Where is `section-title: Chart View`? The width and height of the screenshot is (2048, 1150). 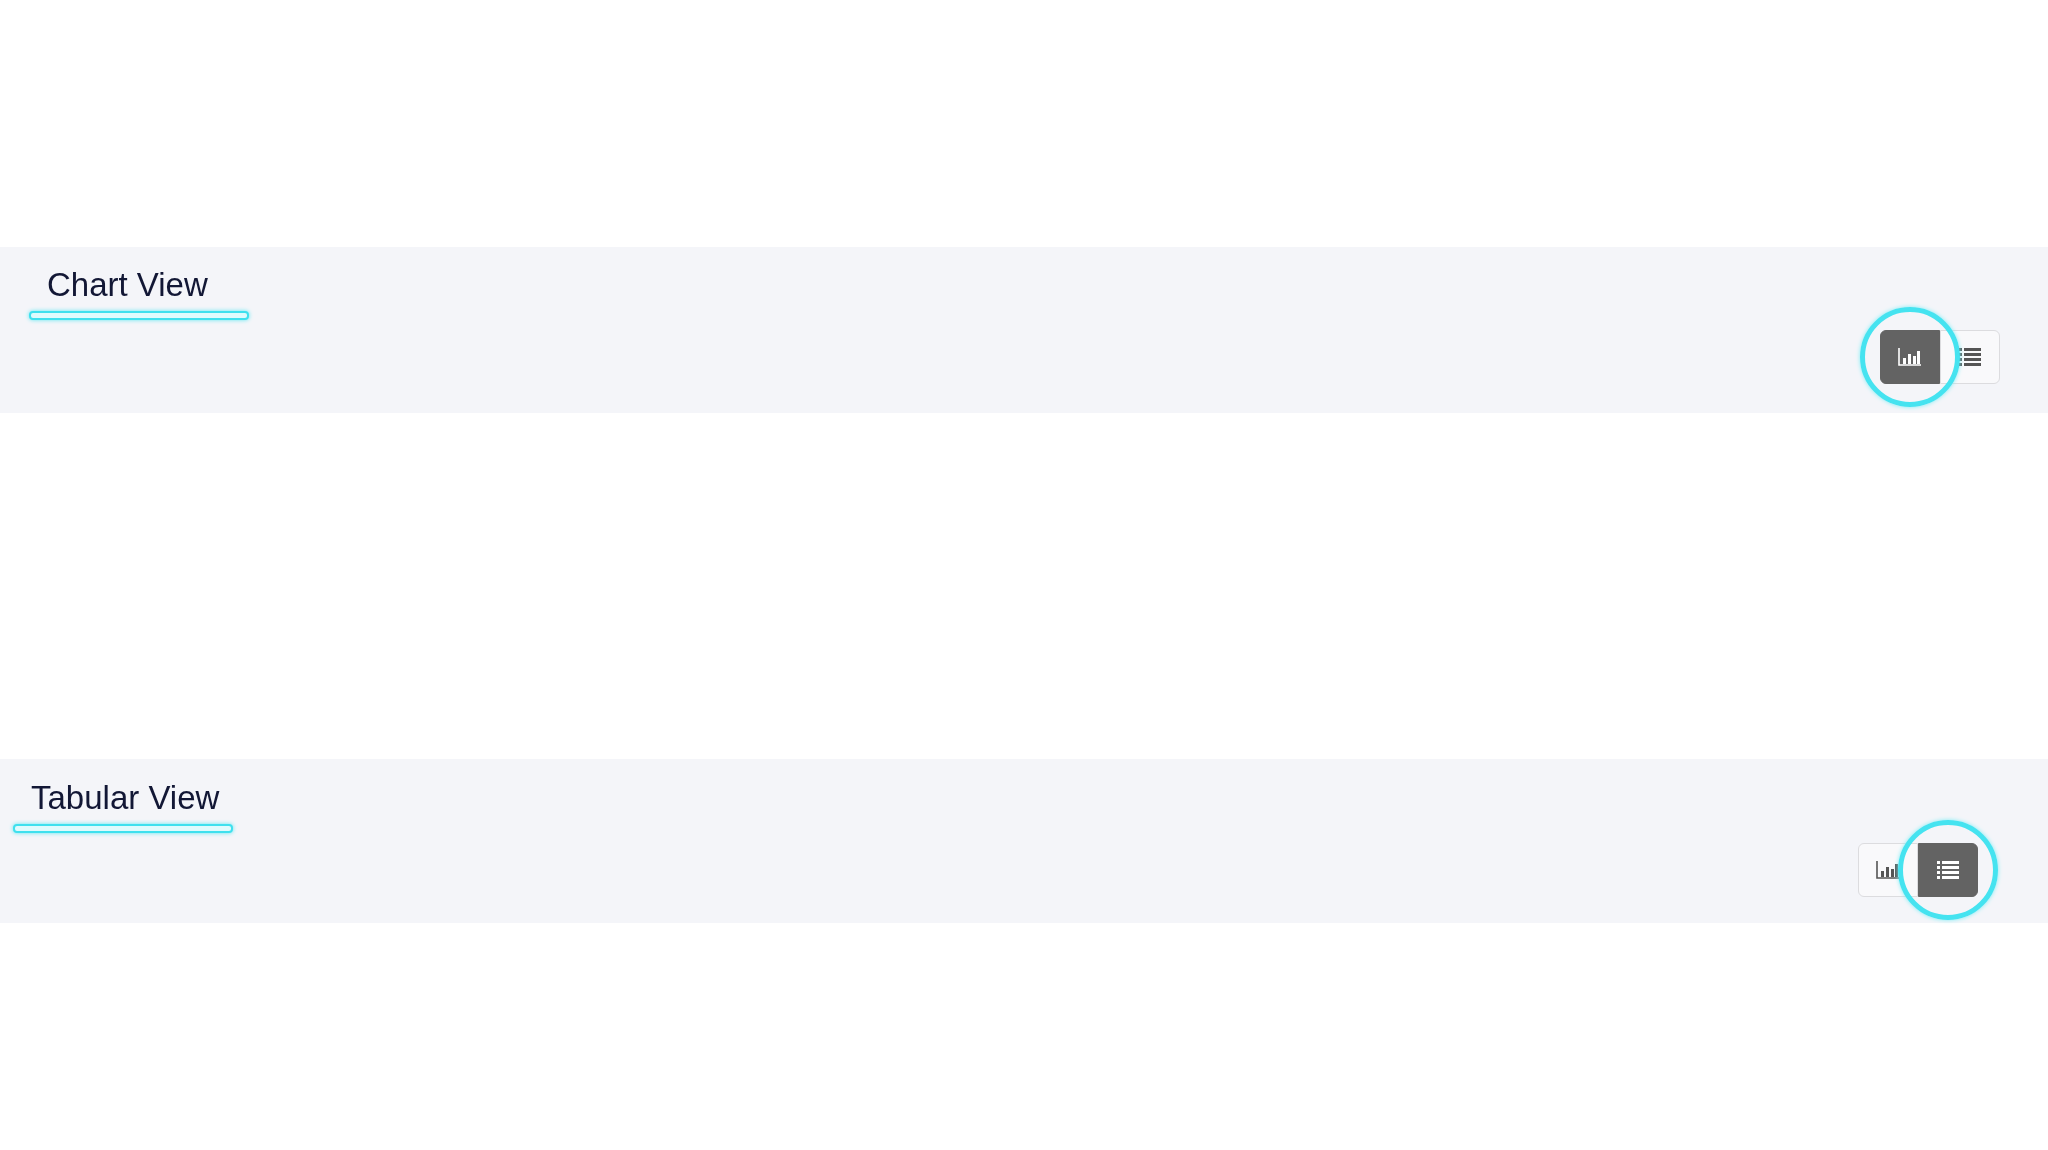
section-title: Chart View is located at coordinates (127, 285).